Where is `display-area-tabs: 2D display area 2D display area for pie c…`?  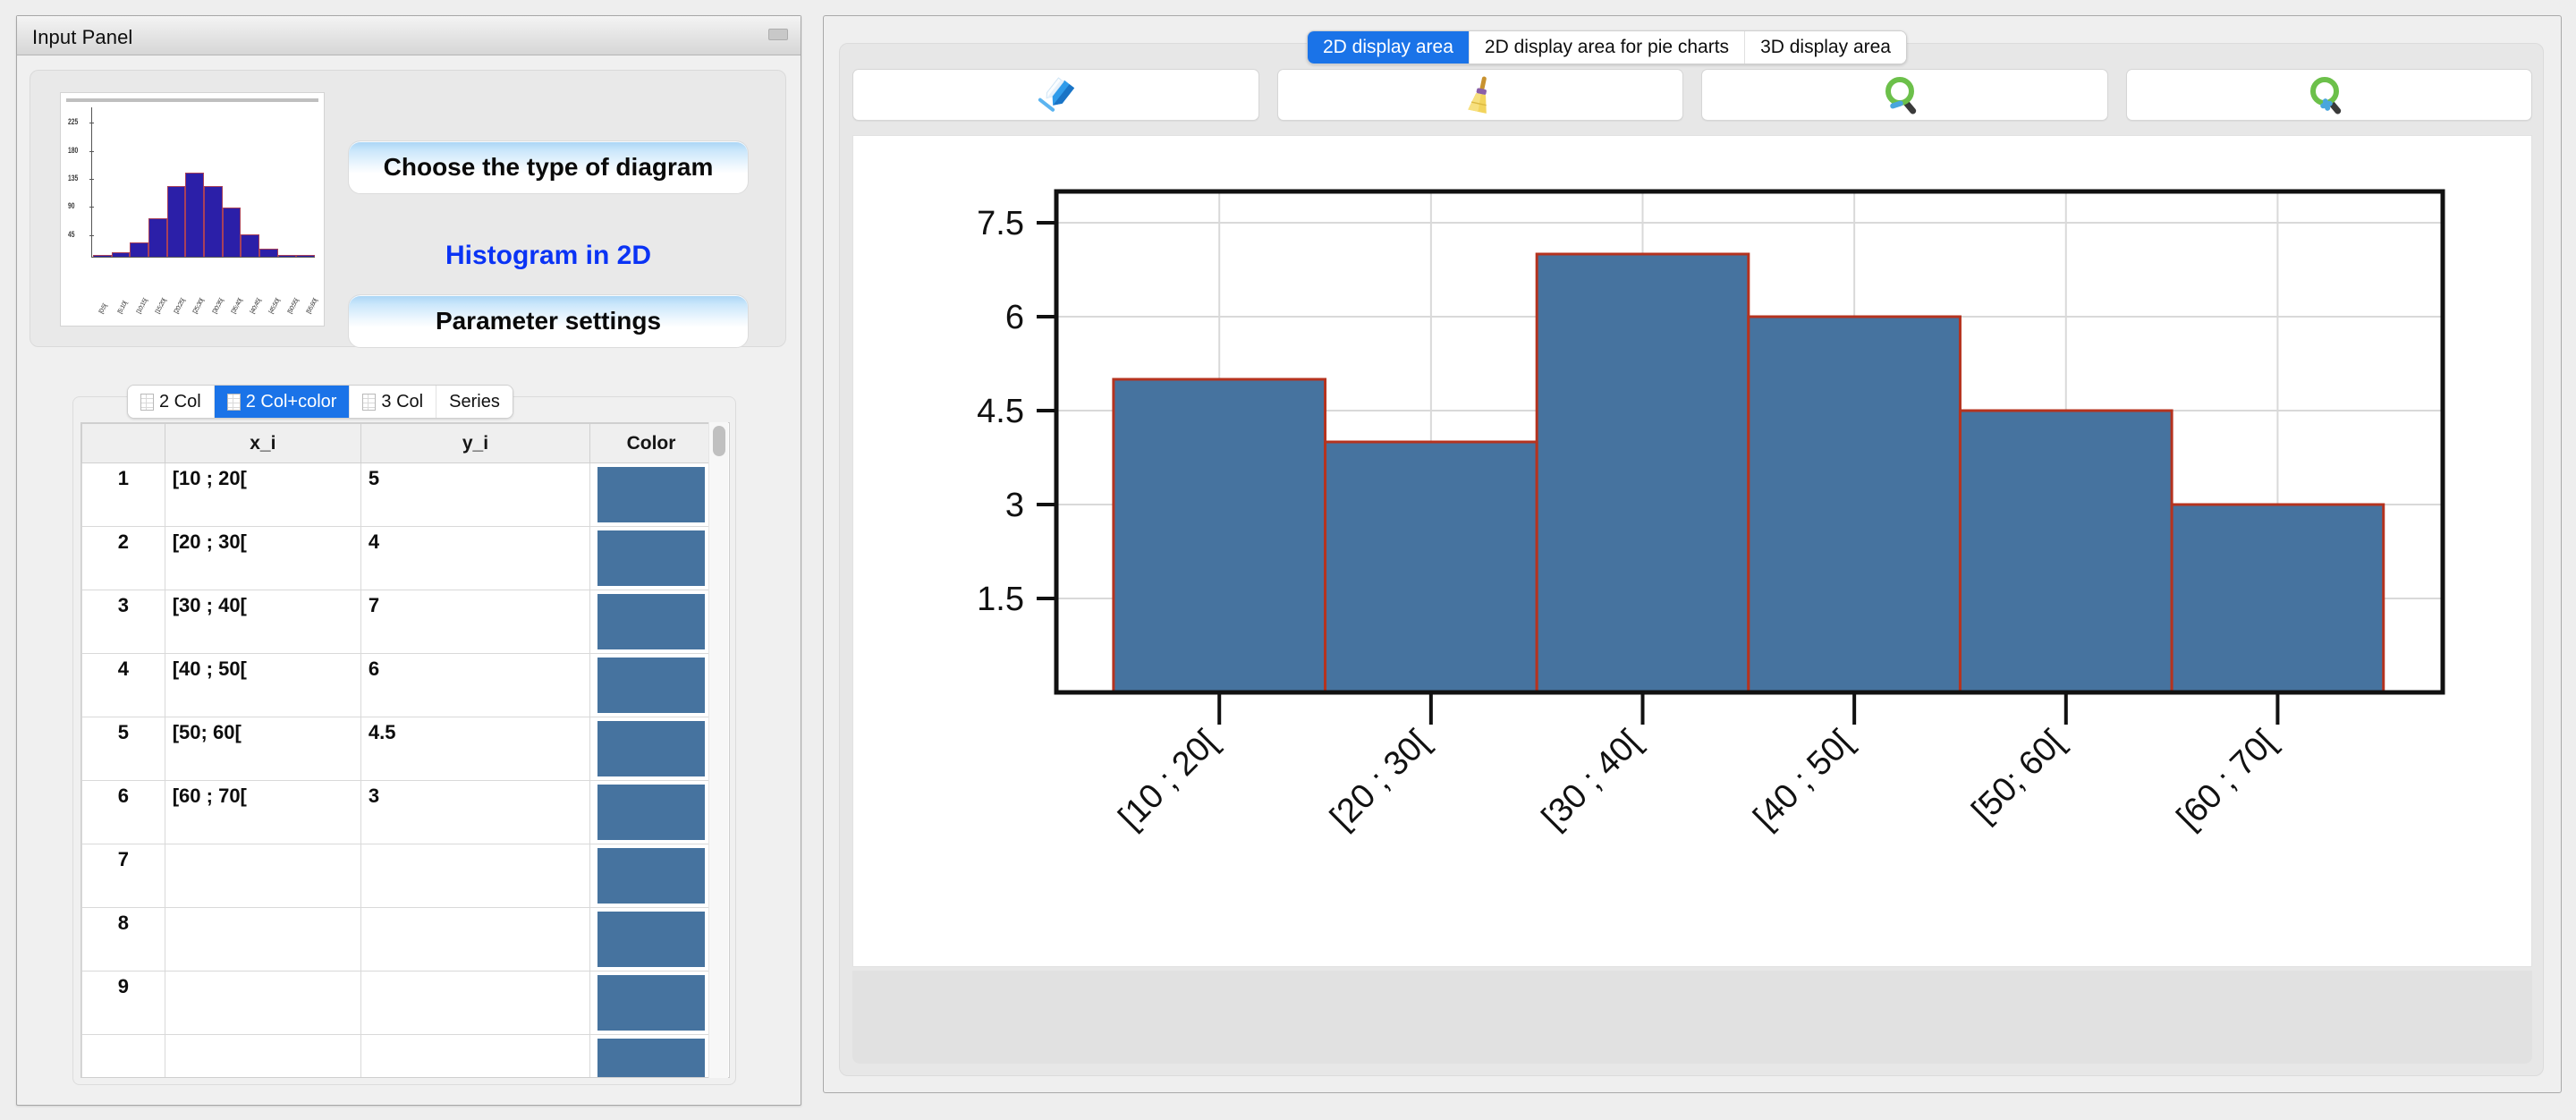 display-area-tabs: 2D display area 2D display area for pie c… is located at coordinates (1607, 47).